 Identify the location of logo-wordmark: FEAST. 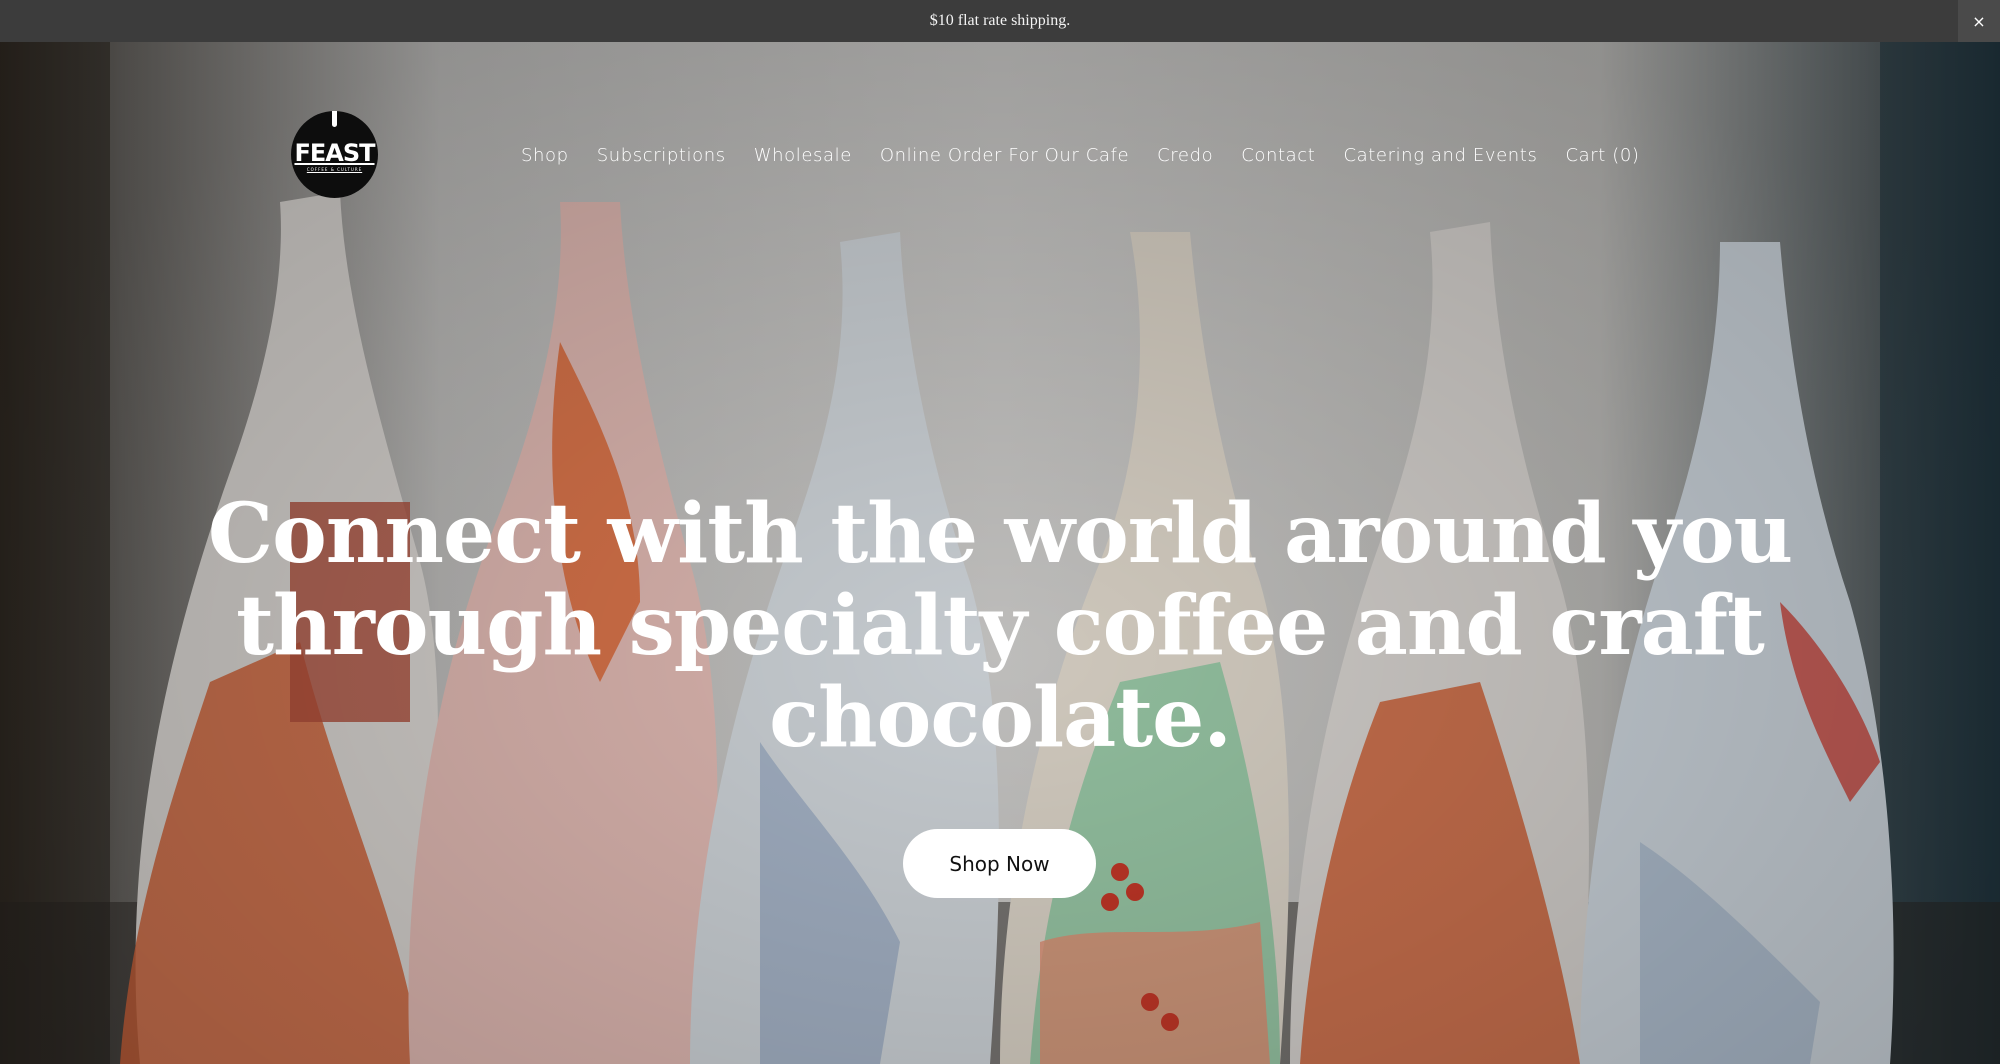
(334, 153).